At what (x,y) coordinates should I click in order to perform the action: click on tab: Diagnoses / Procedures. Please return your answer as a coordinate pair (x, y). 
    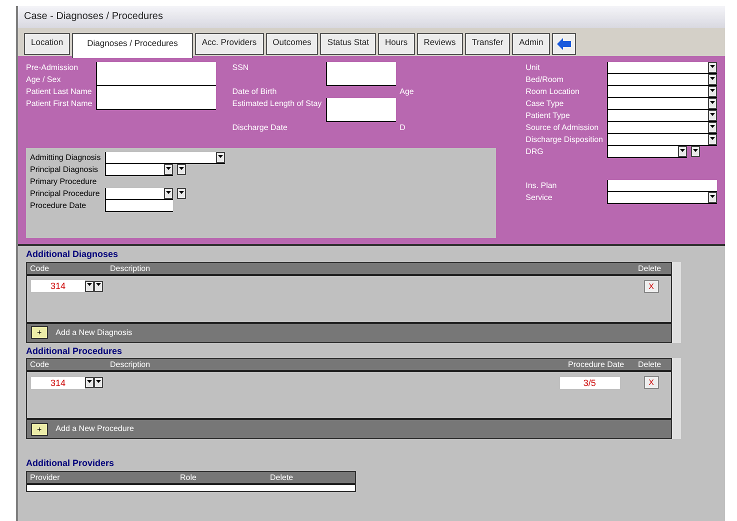
    Looking at the image, I should click on (132, 45).